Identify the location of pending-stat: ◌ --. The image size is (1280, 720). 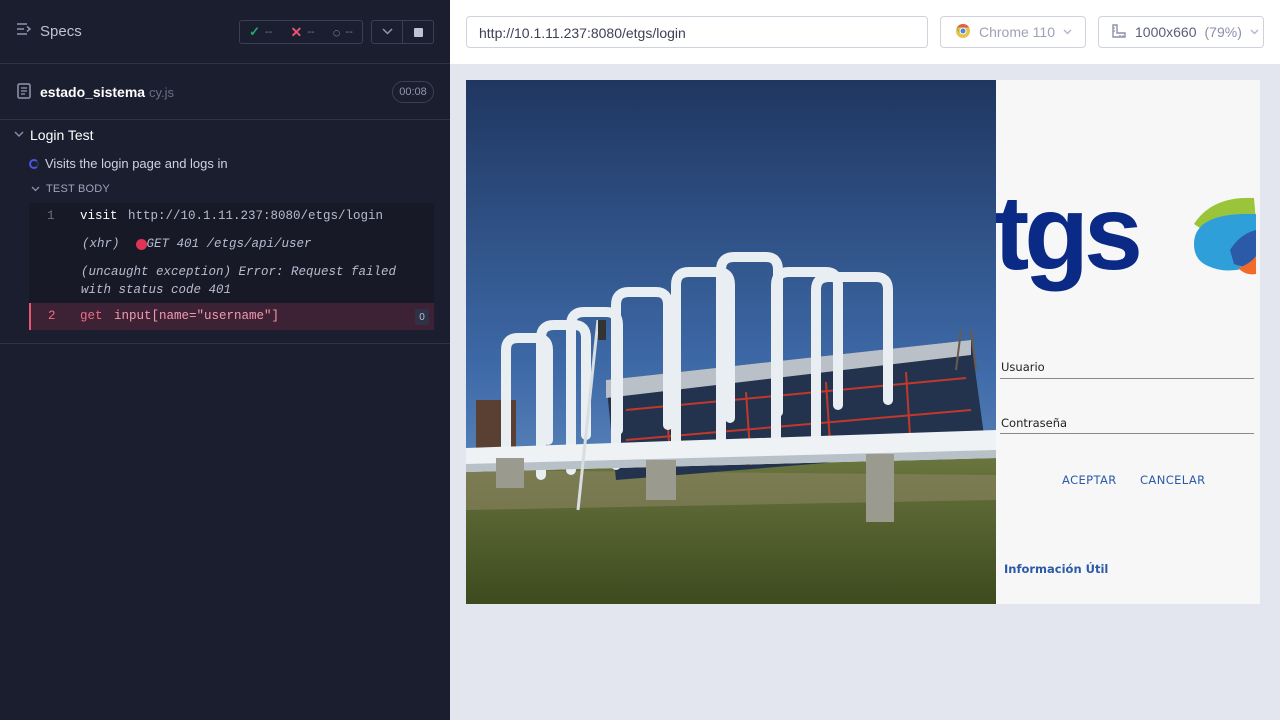
(343, 32).